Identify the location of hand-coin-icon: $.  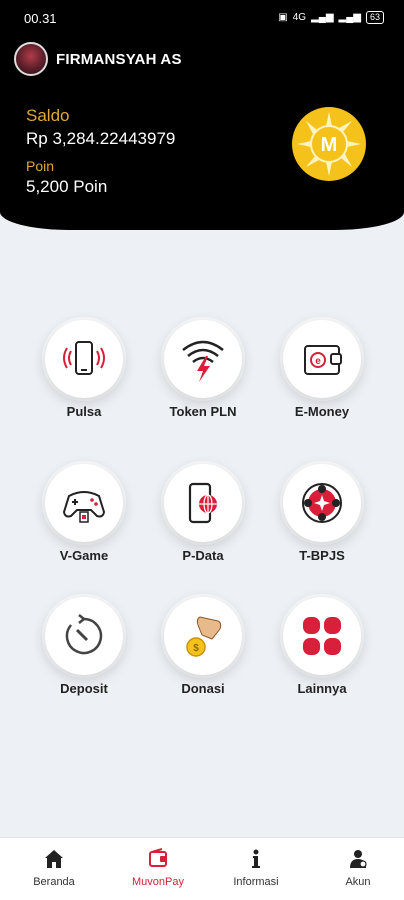
(204, 636).